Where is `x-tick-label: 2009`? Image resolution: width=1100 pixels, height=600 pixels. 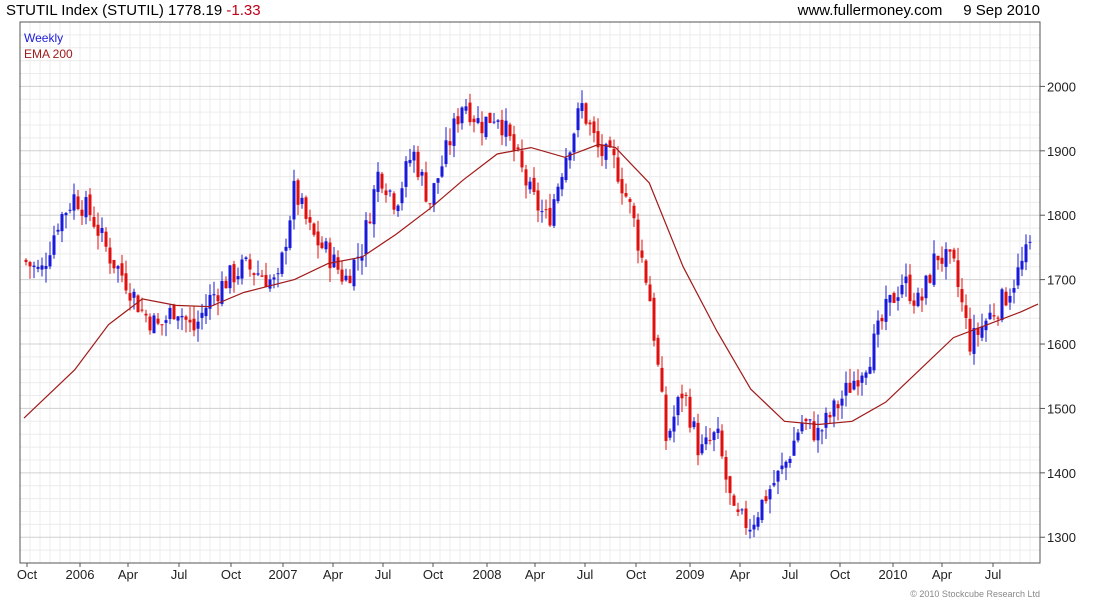 x-tick-label: 2009 is located at coordinates (690, 574).